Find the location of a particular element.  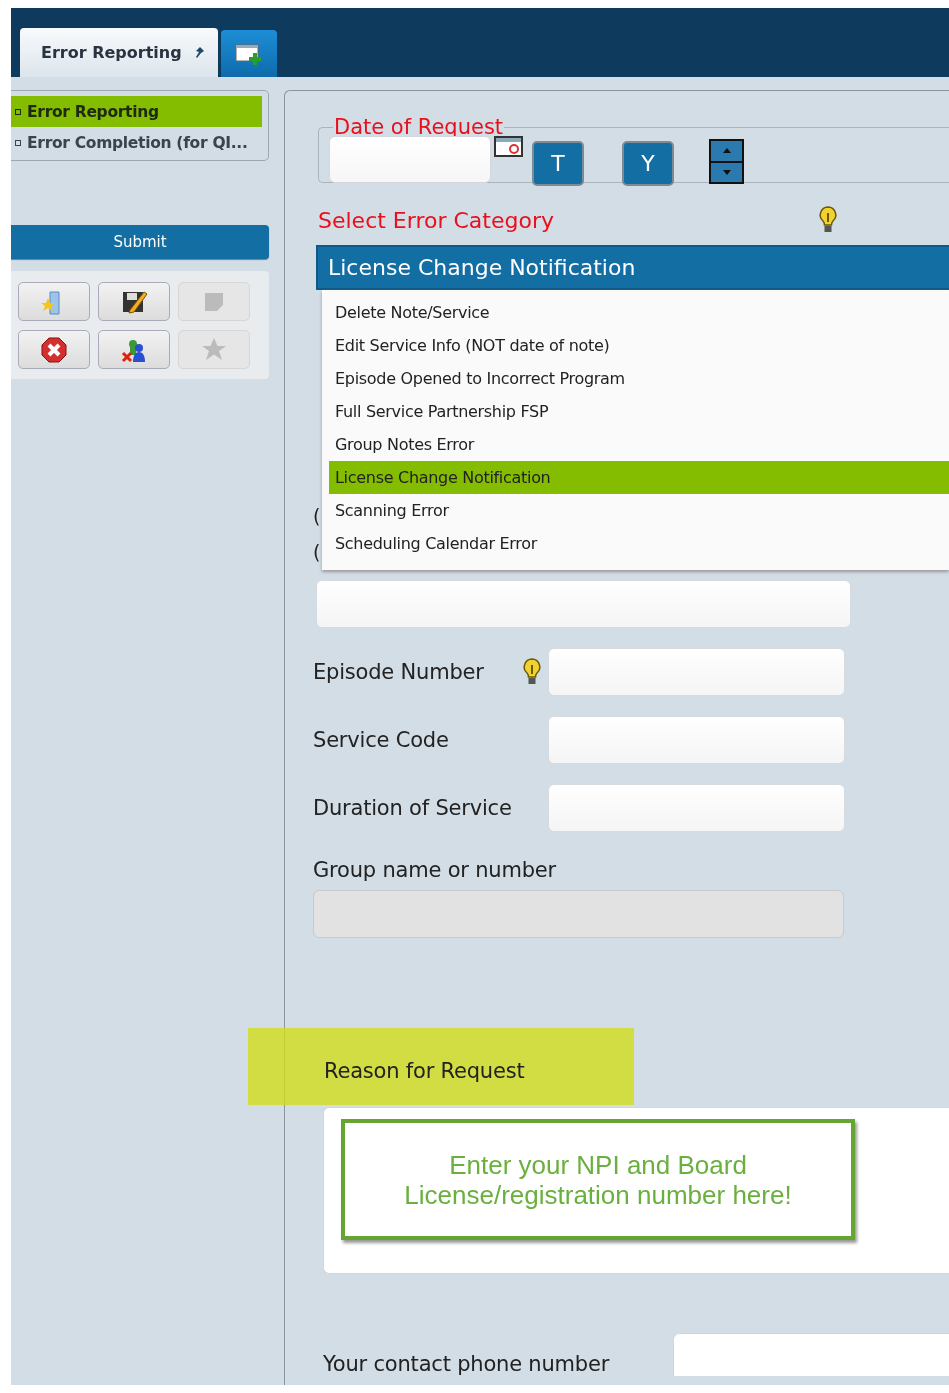

dropdown-option: Delete Note/Service is located at coordinates (639, 312).